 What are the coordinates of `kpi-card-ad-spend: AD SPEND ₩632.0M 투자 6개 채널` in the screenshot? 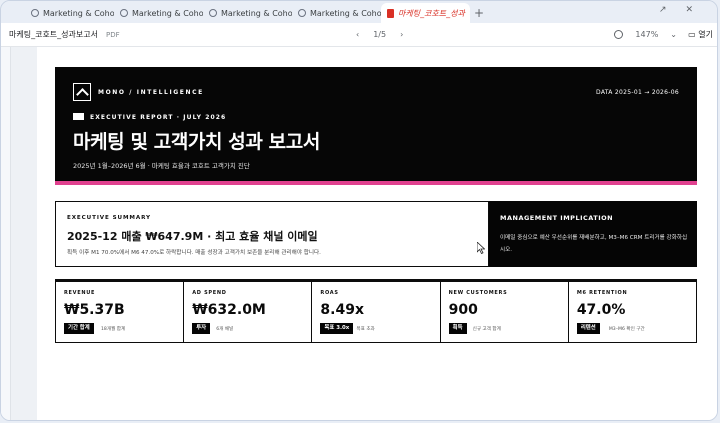 It's located at (248, 312).